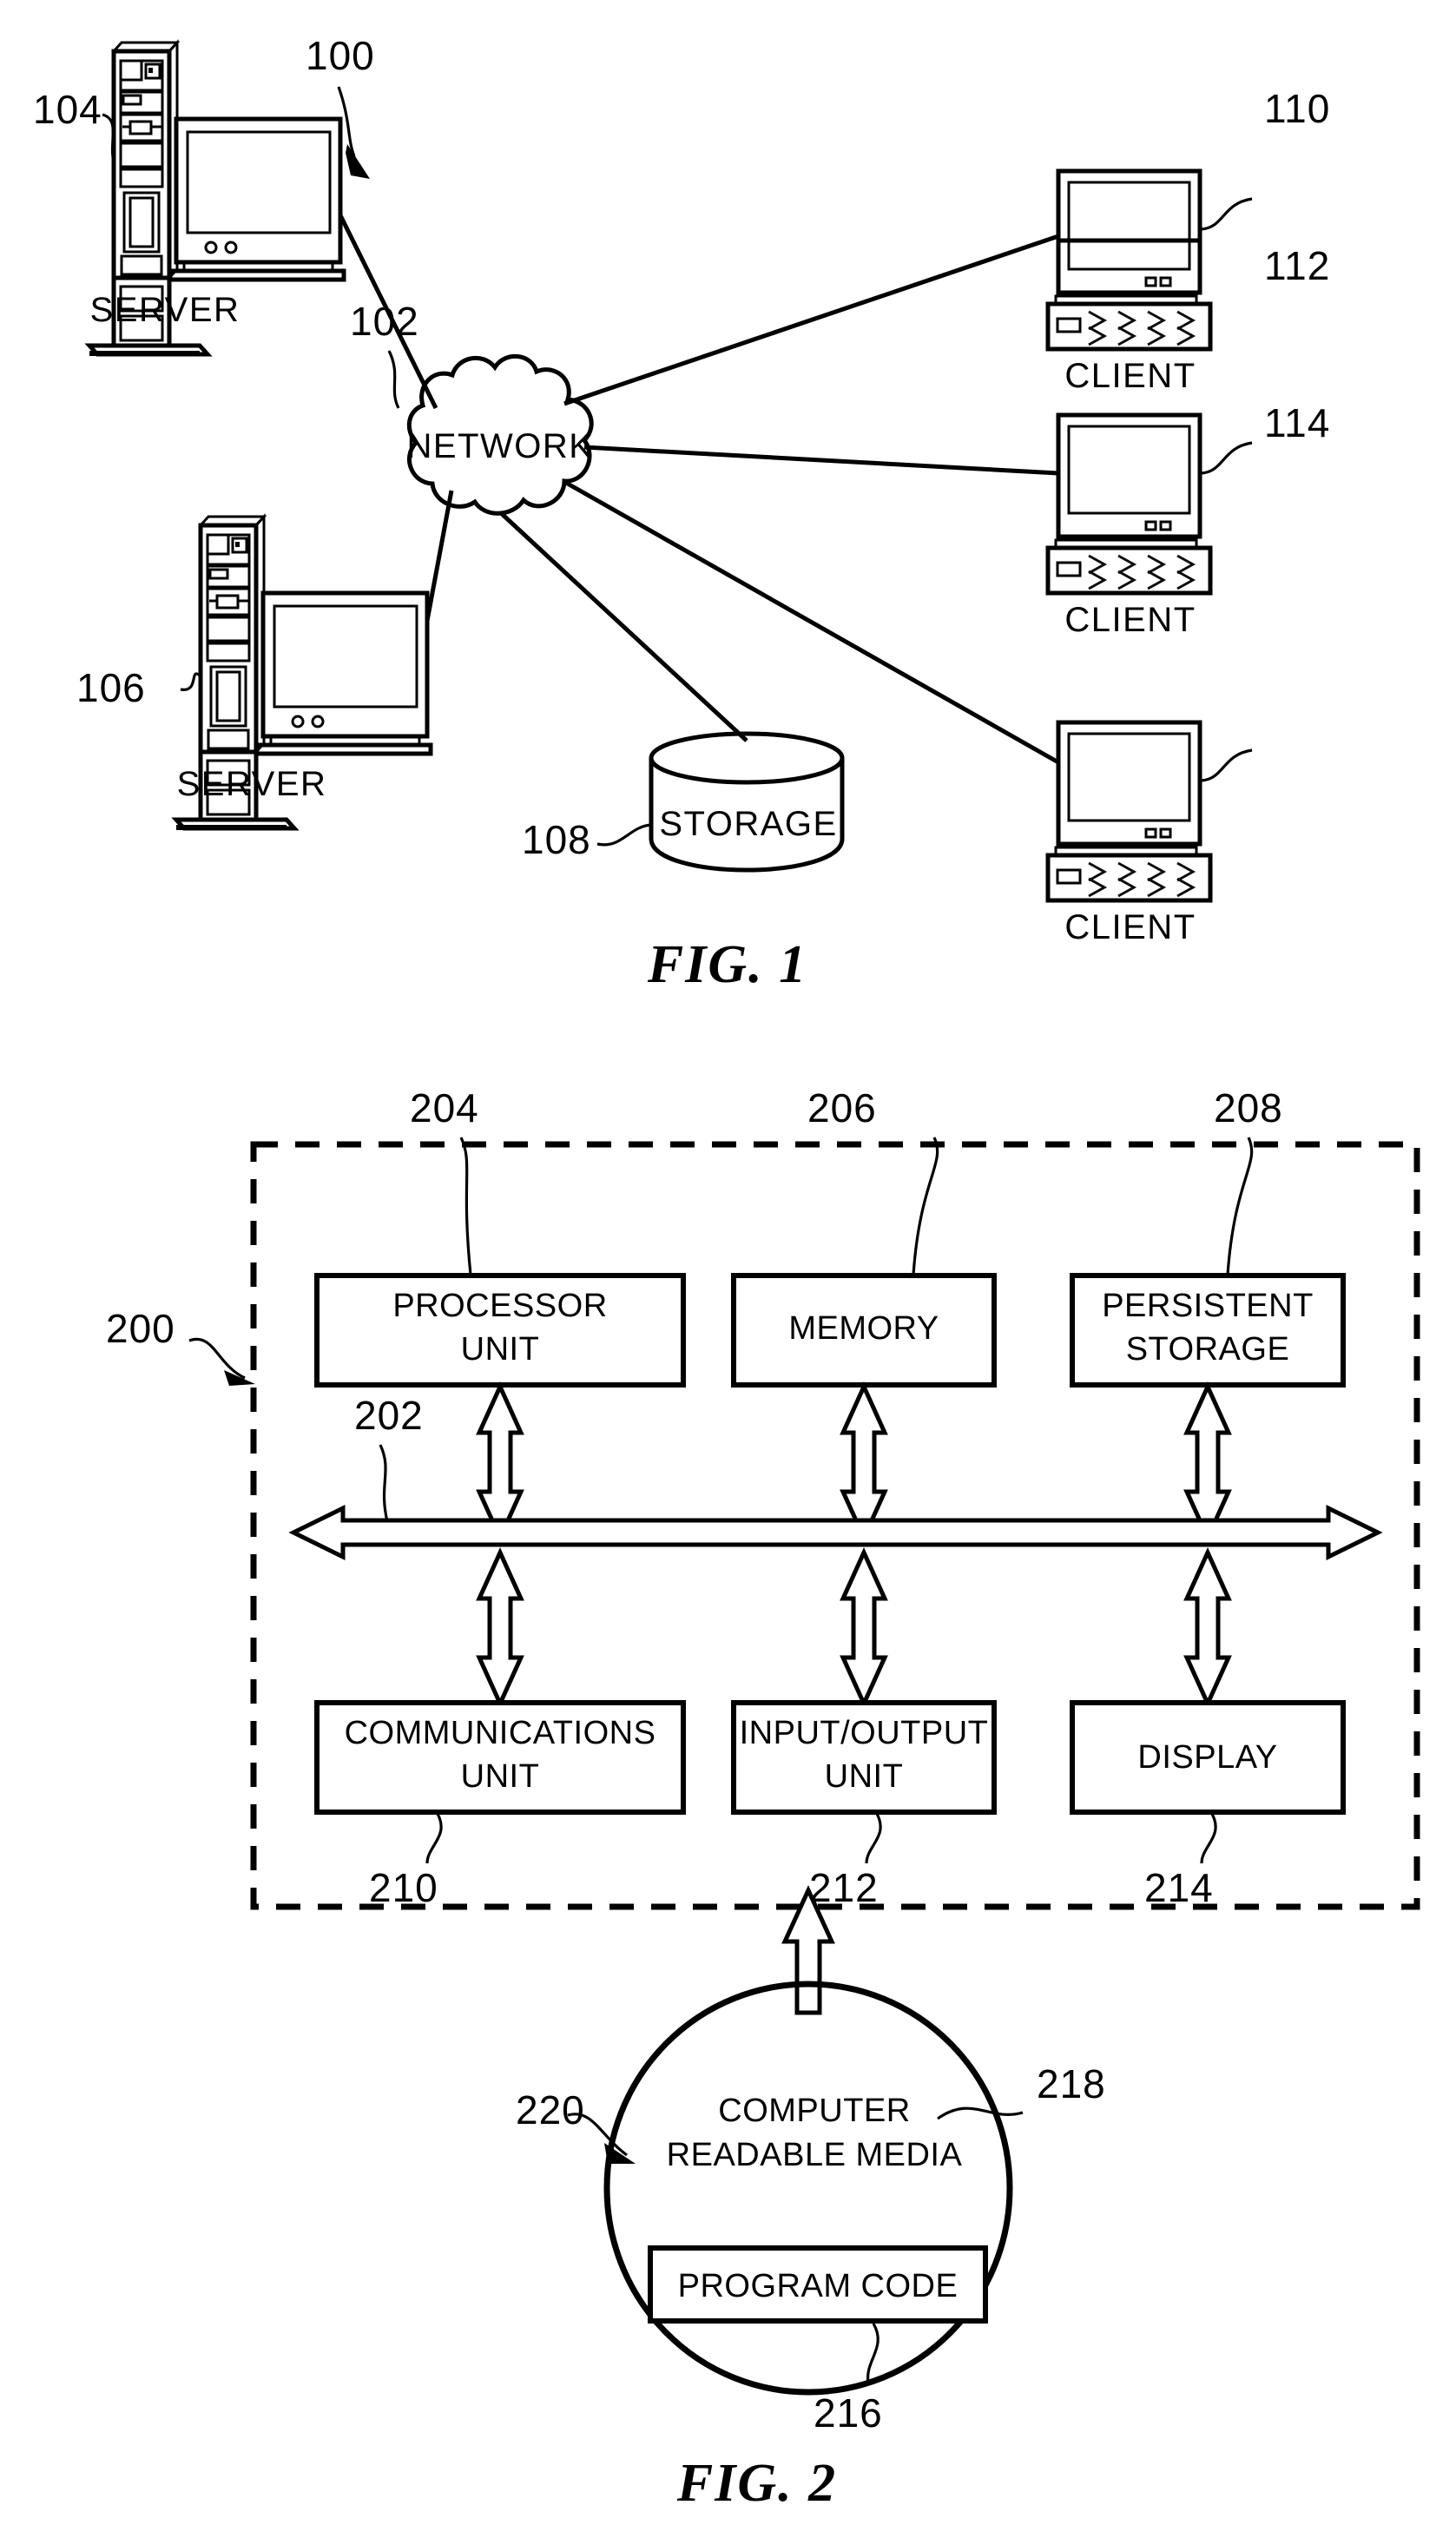 The height and width of the screenshot is (2538, 1456). I want to click on client-112-label: CLIENT, so click(1130, 620).